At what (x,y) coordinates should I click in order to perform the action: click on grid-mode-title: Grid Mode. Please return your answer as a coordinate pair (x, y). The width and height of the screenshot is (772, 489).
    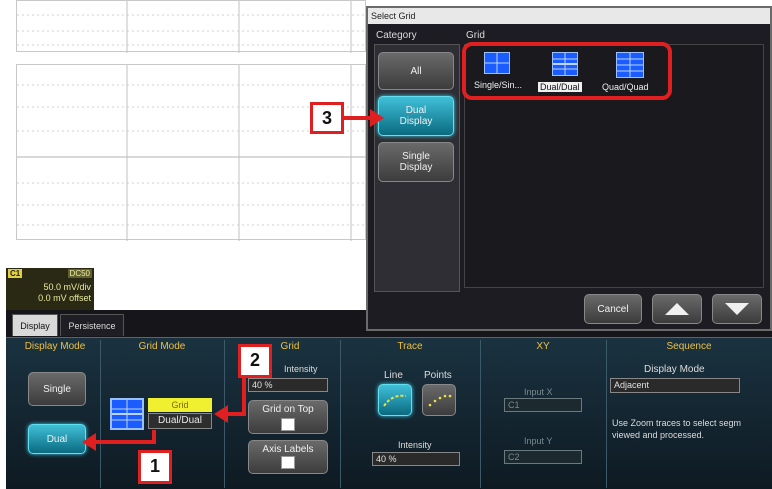
    Looking at the image, I should click on (162, 346).